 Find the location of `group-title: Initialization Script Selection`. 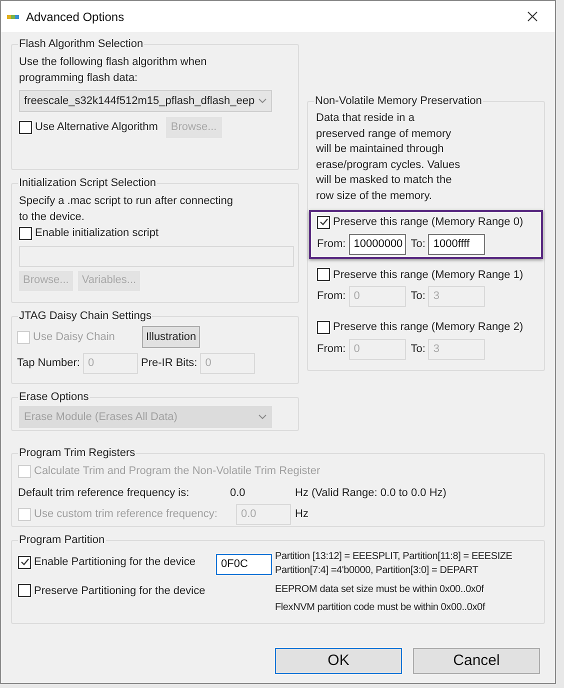

group-title: Initialization Script Selection is located at coordinates (87, 183).